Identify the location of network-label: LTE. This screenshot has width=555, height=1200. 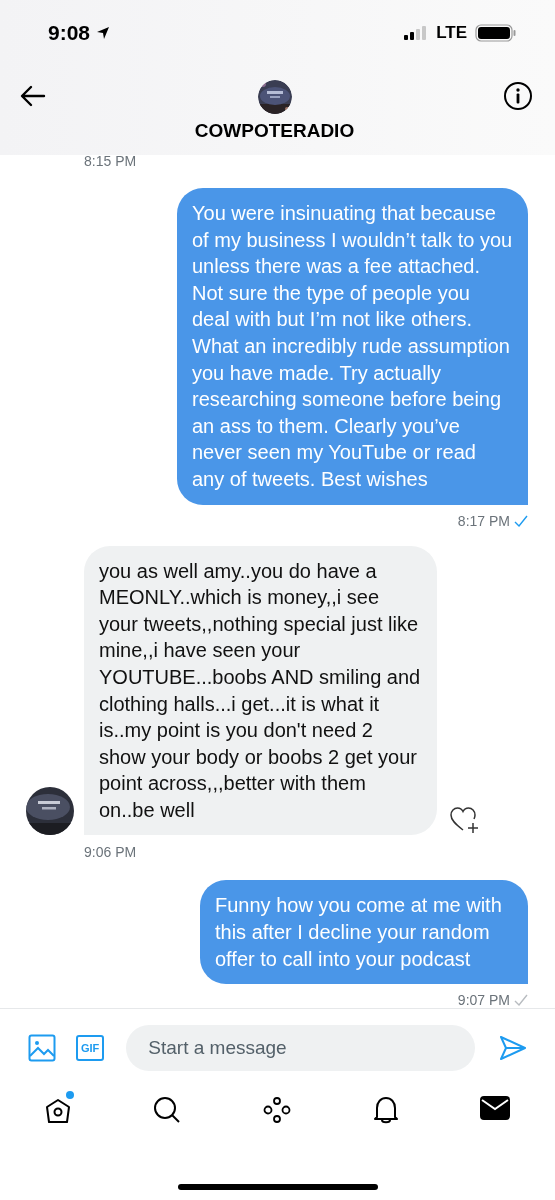
(451, 33).